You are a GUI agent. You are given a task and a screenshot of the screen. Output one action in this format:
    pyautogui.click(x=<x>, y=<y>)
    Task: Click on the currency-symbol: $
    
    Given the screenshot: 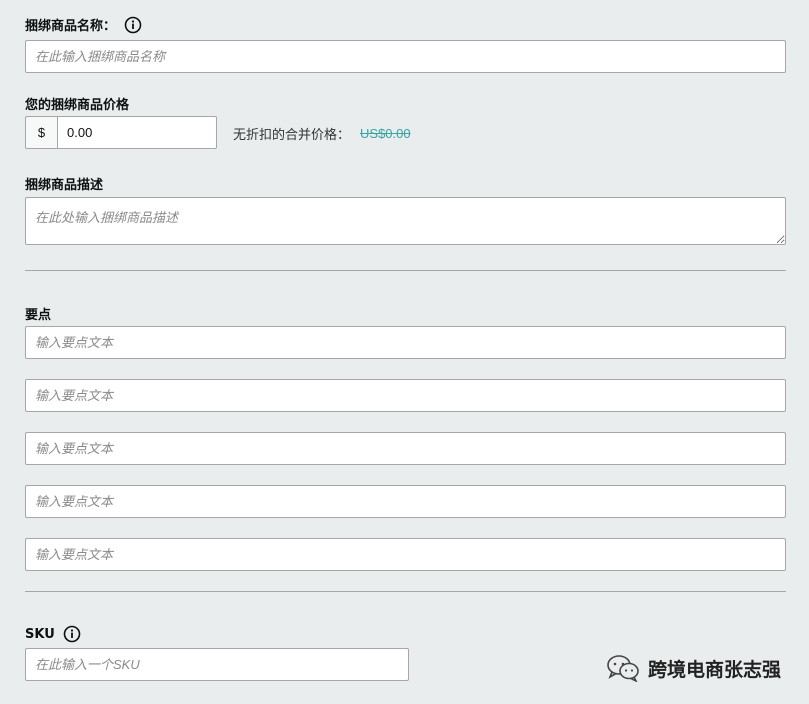 What is the action you would take?
    pyautogui.click(x=41, y=132)
    